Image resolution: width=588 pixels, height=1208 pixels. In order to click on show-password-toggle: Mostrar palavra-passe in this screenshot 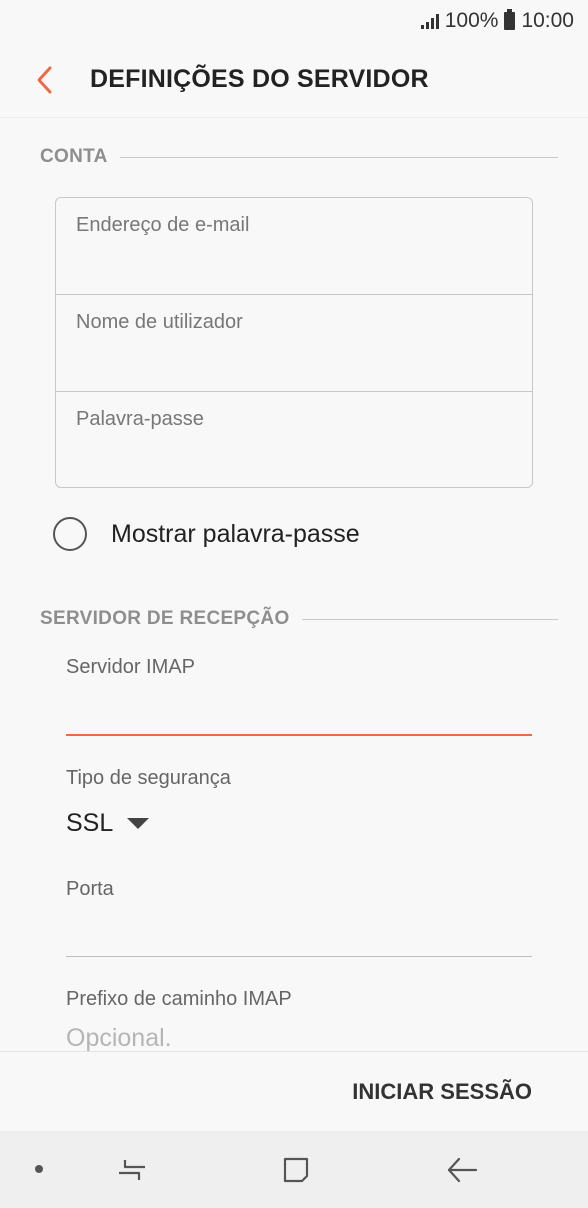, I will do `click(206, 534)`.